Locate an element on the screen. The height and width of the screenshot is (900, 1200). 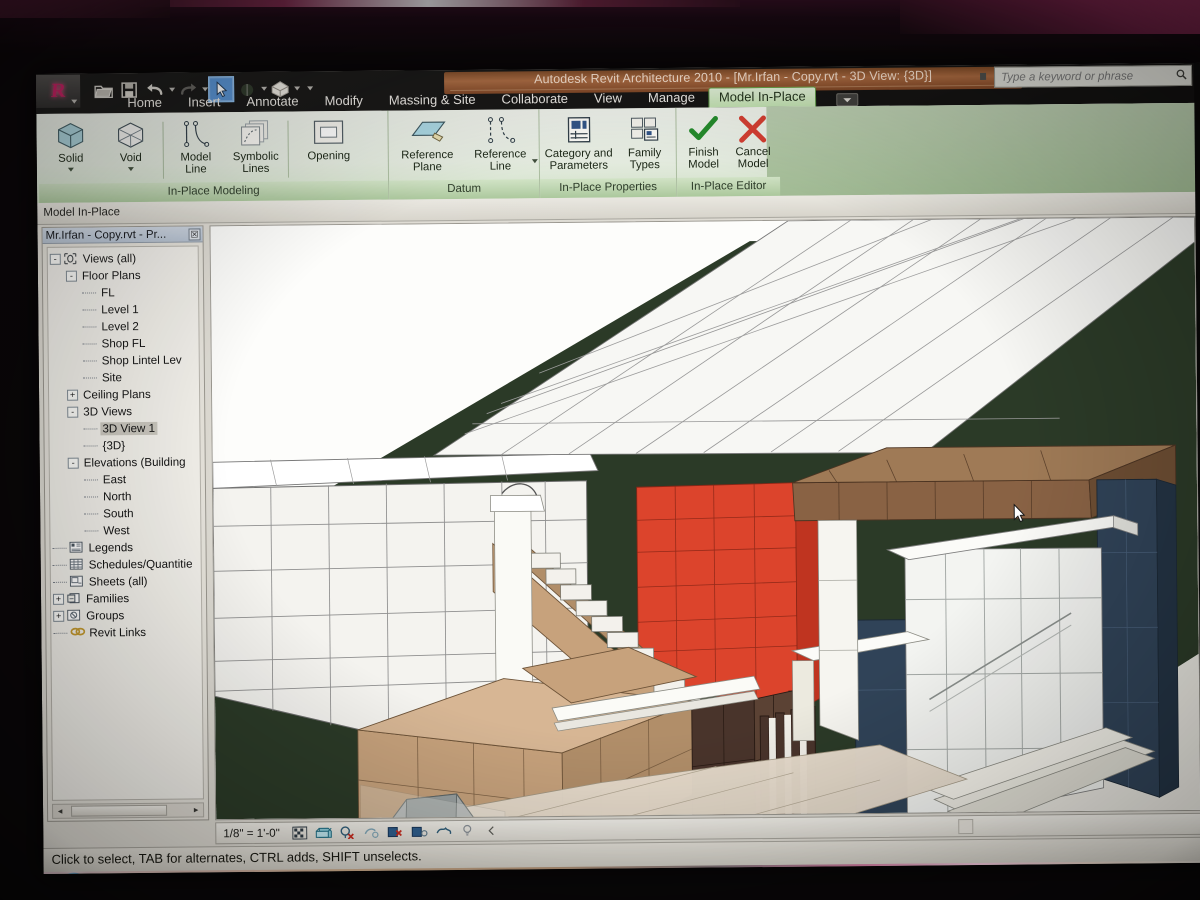
finish-model-button: Finish Model is located at coordinates (703, 140).